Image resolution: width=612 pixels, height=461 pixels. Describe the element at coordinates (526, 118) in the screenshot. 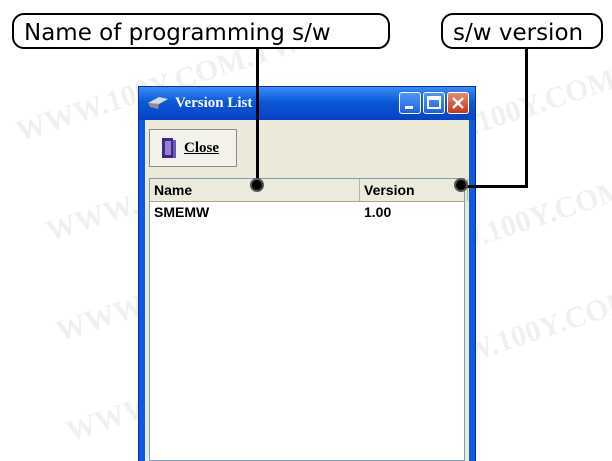

I see `callout-leader-version` at that location.